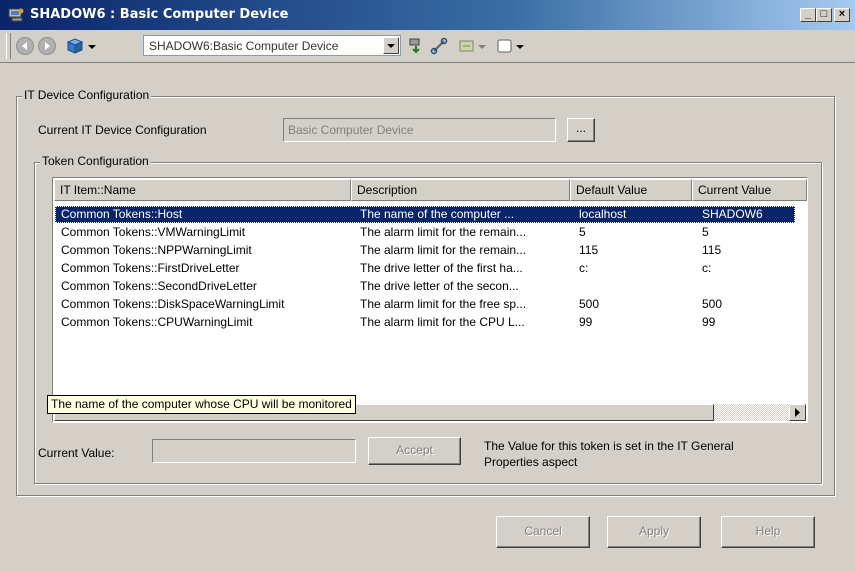 The width and height of the screenshot is (855, 572). What do you see at coordinates (531, 462) in the screenshot?
I see `token-info-line-2: Properties aspect` at bounding box center [531, 462].